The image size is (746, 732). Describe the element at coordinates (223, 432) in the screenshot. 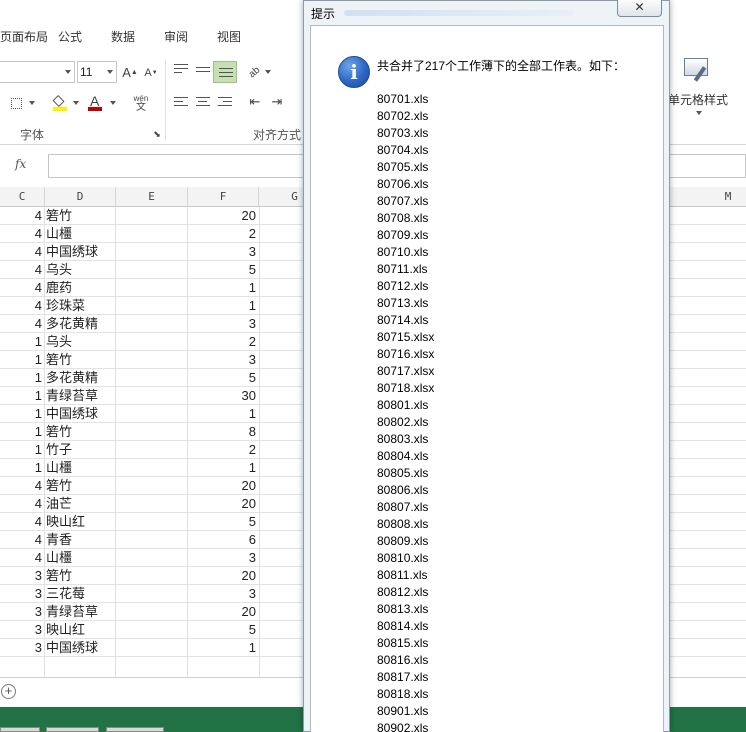

I see `cell-f: 8` at that location.